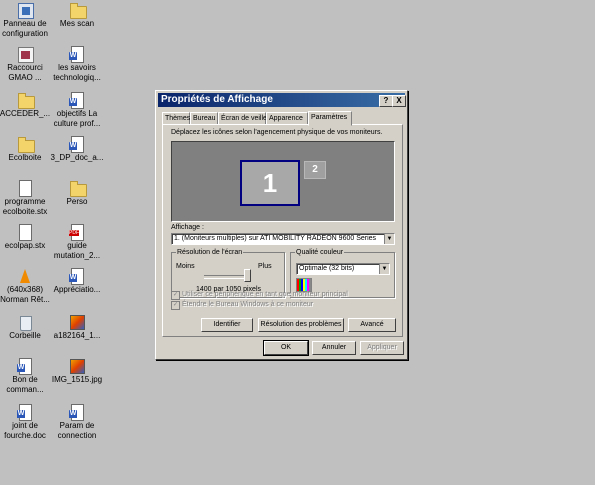 The height and width of the screenshot is (485, 595). Describe the element at coordinates (25, 425) in the screenshot. I see `desktop-icon-label: joint de` at that location.